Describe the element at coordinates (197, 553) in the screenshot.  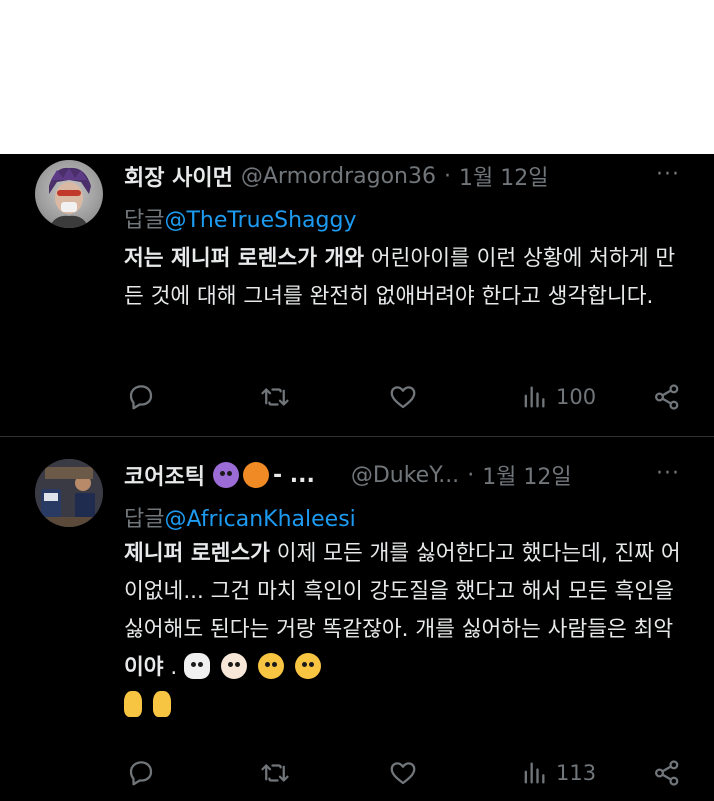
I see `tweet-text-bold: 제니퍼 로렌스가` at that location.